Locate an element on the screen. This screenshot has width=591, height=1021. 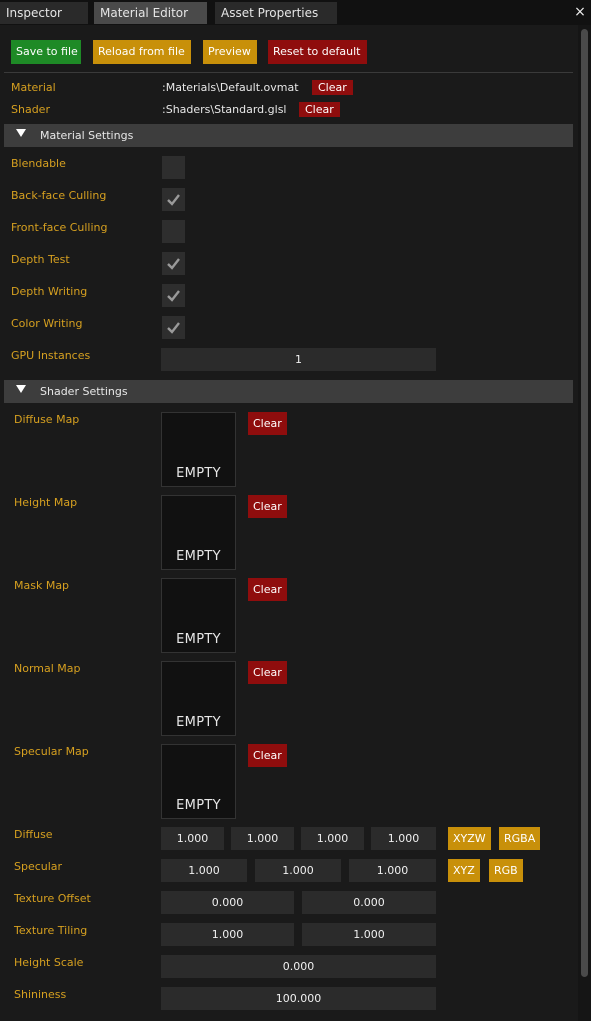
tab-asset-properties: Asset Properties is located at coordinates (276, 13).